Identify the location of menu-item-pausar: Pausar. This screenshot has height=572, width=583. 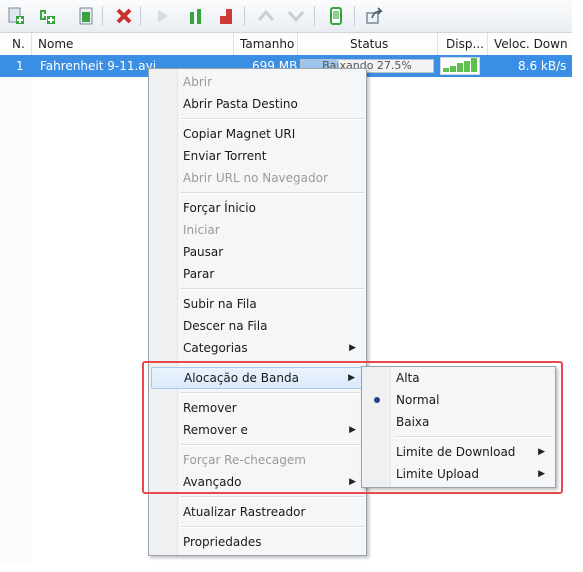
(257, 252).